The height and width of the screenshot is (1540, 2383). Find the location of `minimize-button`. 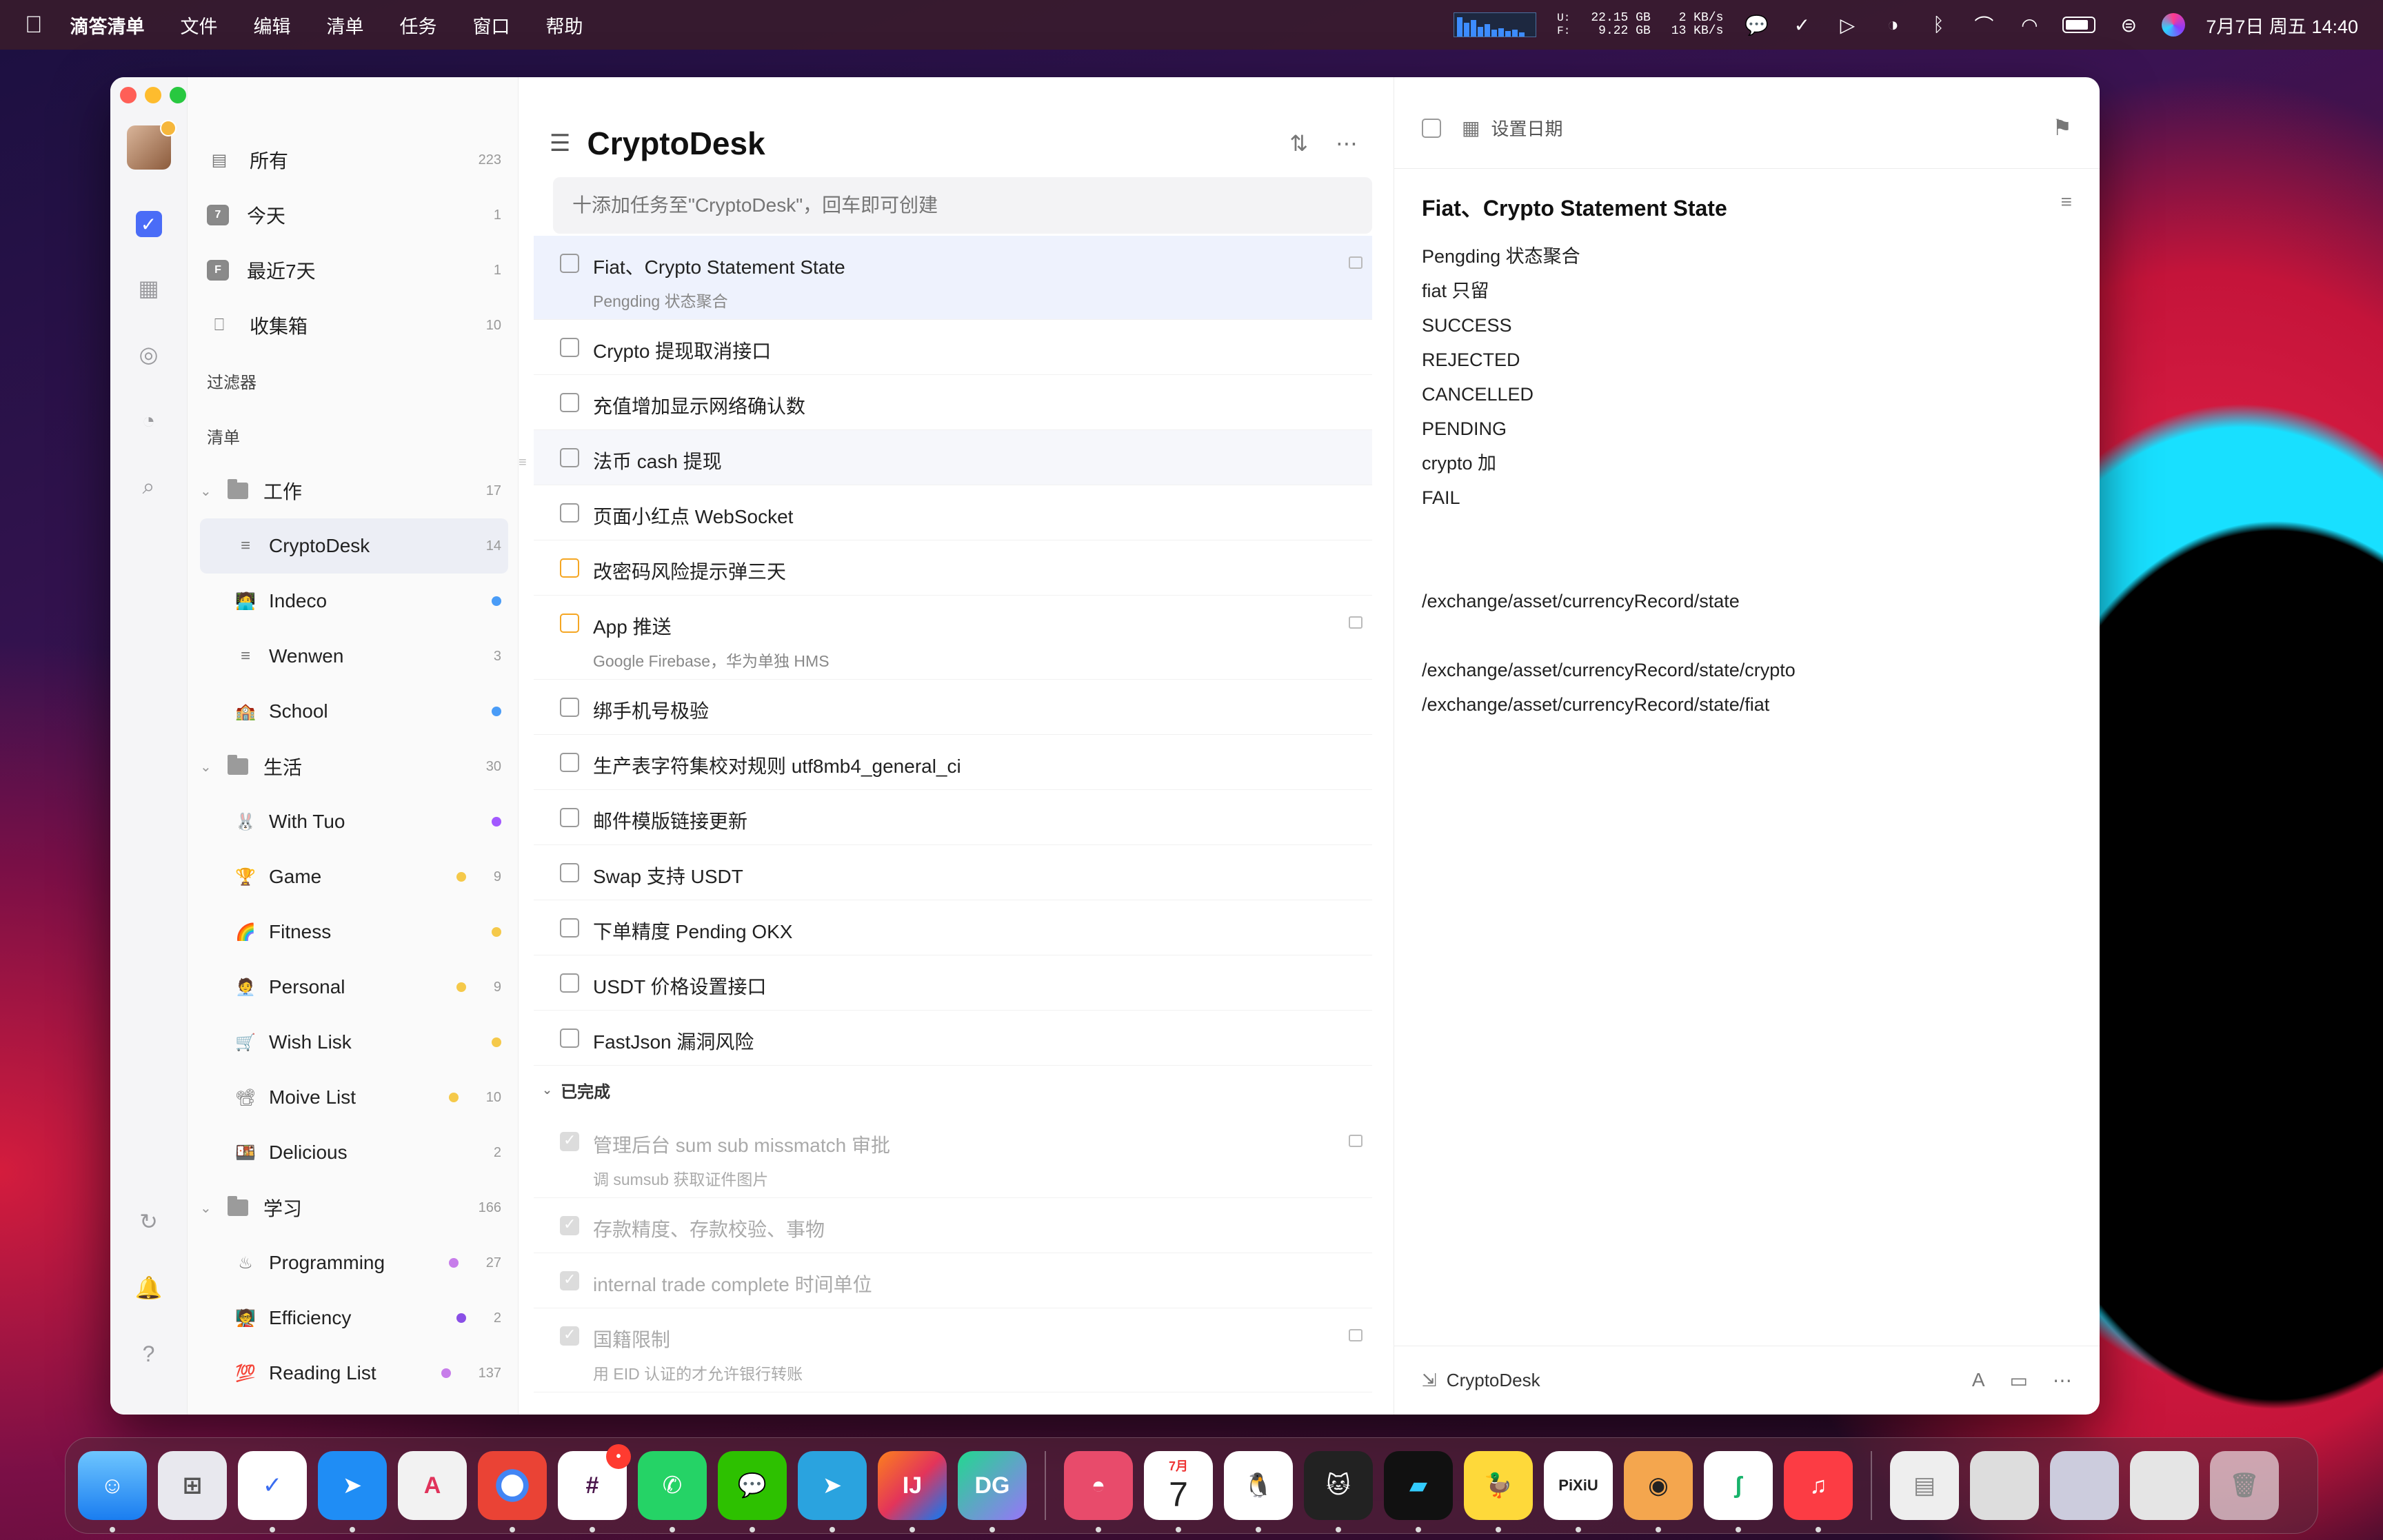

minimize-button is located at coordinates (153, 95).